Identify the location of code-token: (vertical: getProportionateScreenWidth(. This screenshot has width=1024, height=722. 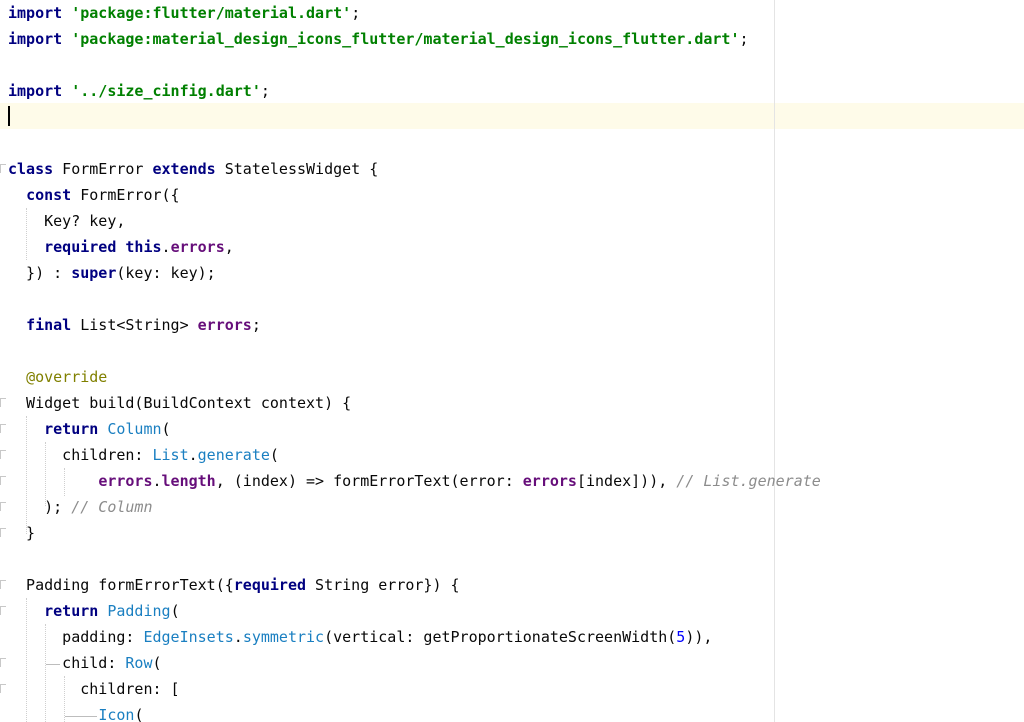
(500, 637).